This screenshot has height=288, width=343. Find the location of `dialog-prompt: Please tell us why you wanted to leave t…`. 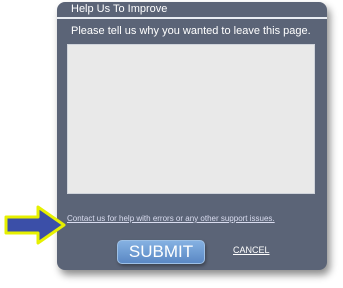

dialog-prompt: Please tell us why you wanted to leave t… is located at coordinates (191, 31).